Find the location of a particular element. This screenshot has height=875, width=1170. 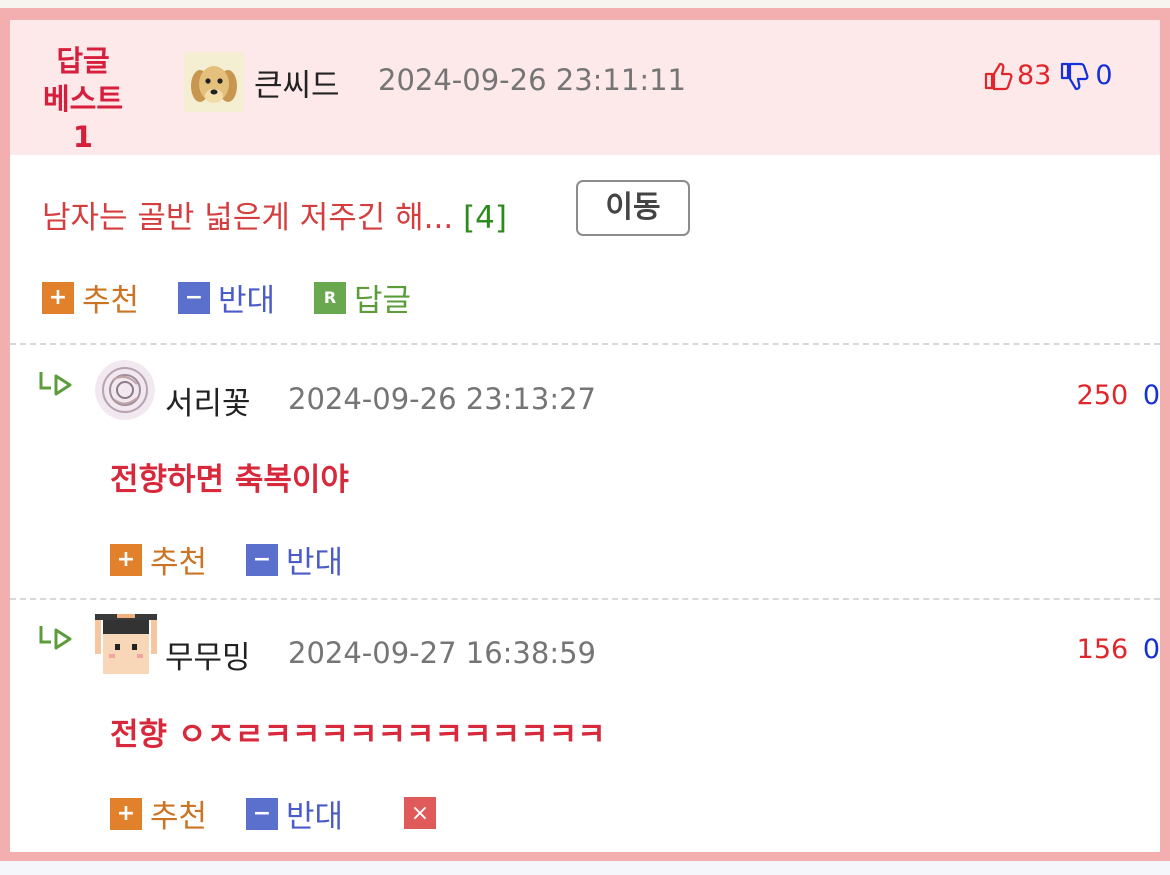

nickname: 서리꽃 is located at coordinates (208, 400).